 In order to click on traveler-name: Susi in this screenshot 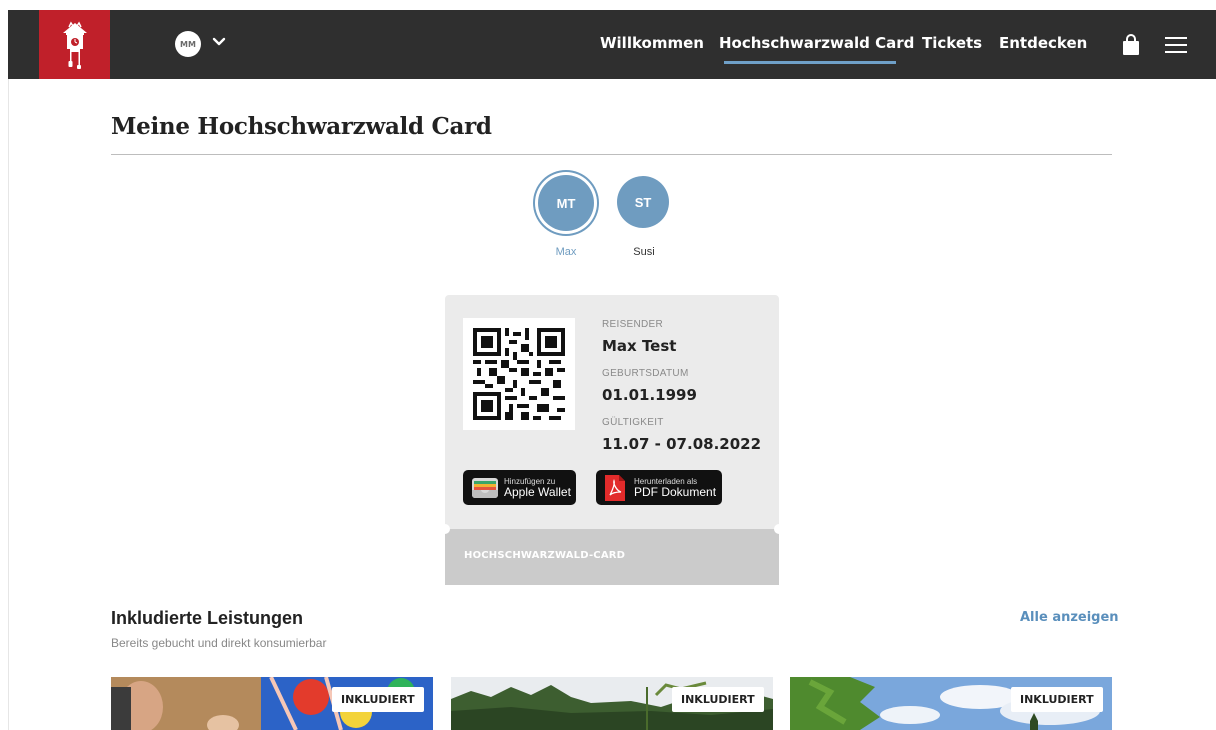, I will do `click(644, 252)`.